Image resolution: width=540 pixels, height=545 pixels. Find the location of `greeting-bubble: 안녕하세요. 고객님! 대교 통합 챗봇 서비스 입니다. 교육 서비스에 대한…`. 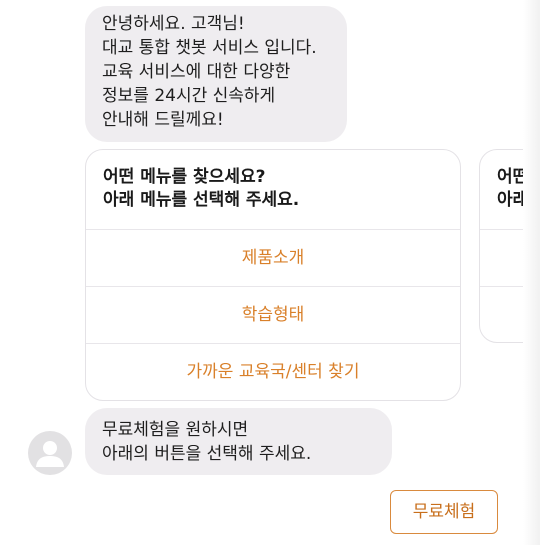

greeting-bubble: 안녕하세요. 고객님! 대교 통합 챗봇 서비스 입니다. 교육 서비스에 대한… is located at coordinates (216, 74).